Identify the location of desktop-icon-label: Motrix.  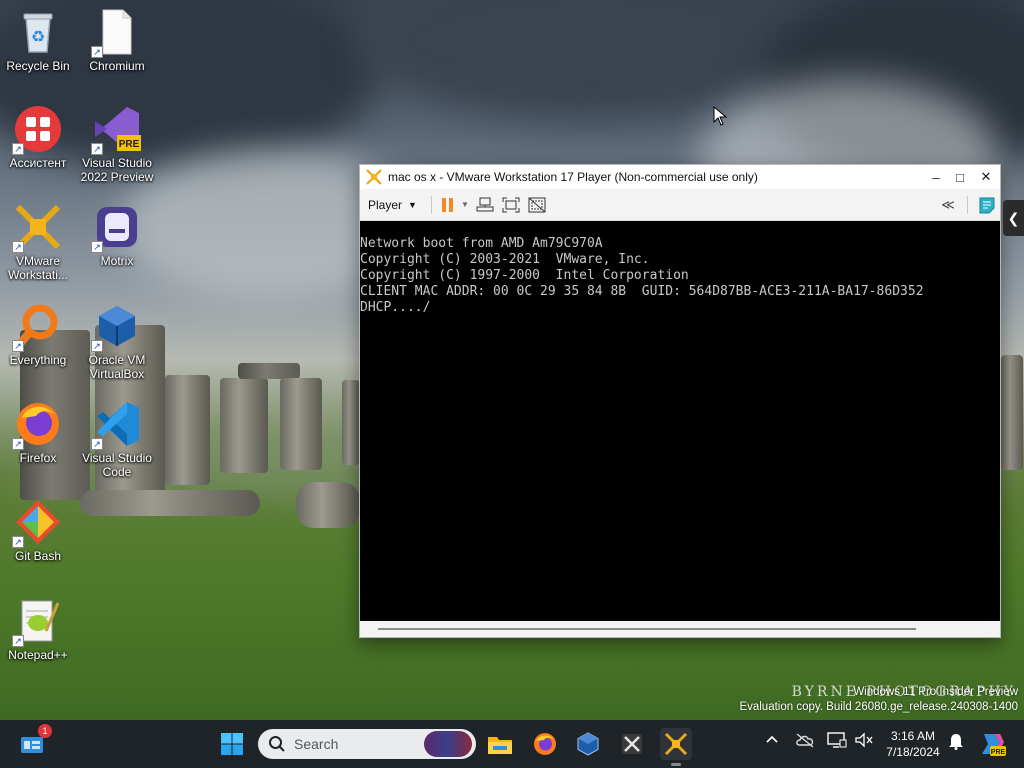
(117, 261).